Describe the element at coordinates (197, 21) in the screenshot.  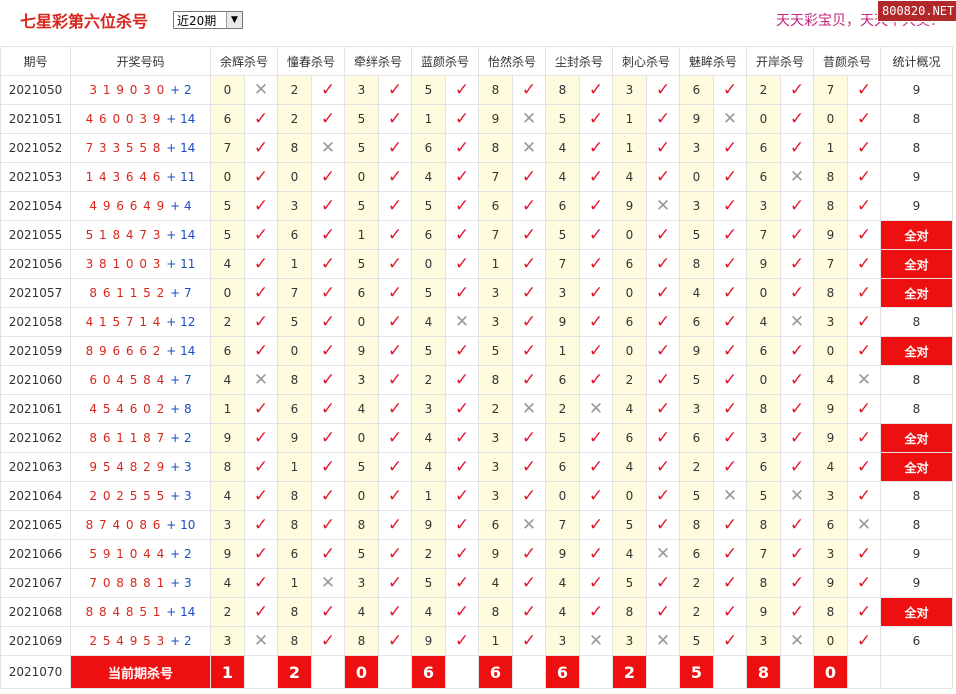
I see `period-select-value: 近20期` at that location.